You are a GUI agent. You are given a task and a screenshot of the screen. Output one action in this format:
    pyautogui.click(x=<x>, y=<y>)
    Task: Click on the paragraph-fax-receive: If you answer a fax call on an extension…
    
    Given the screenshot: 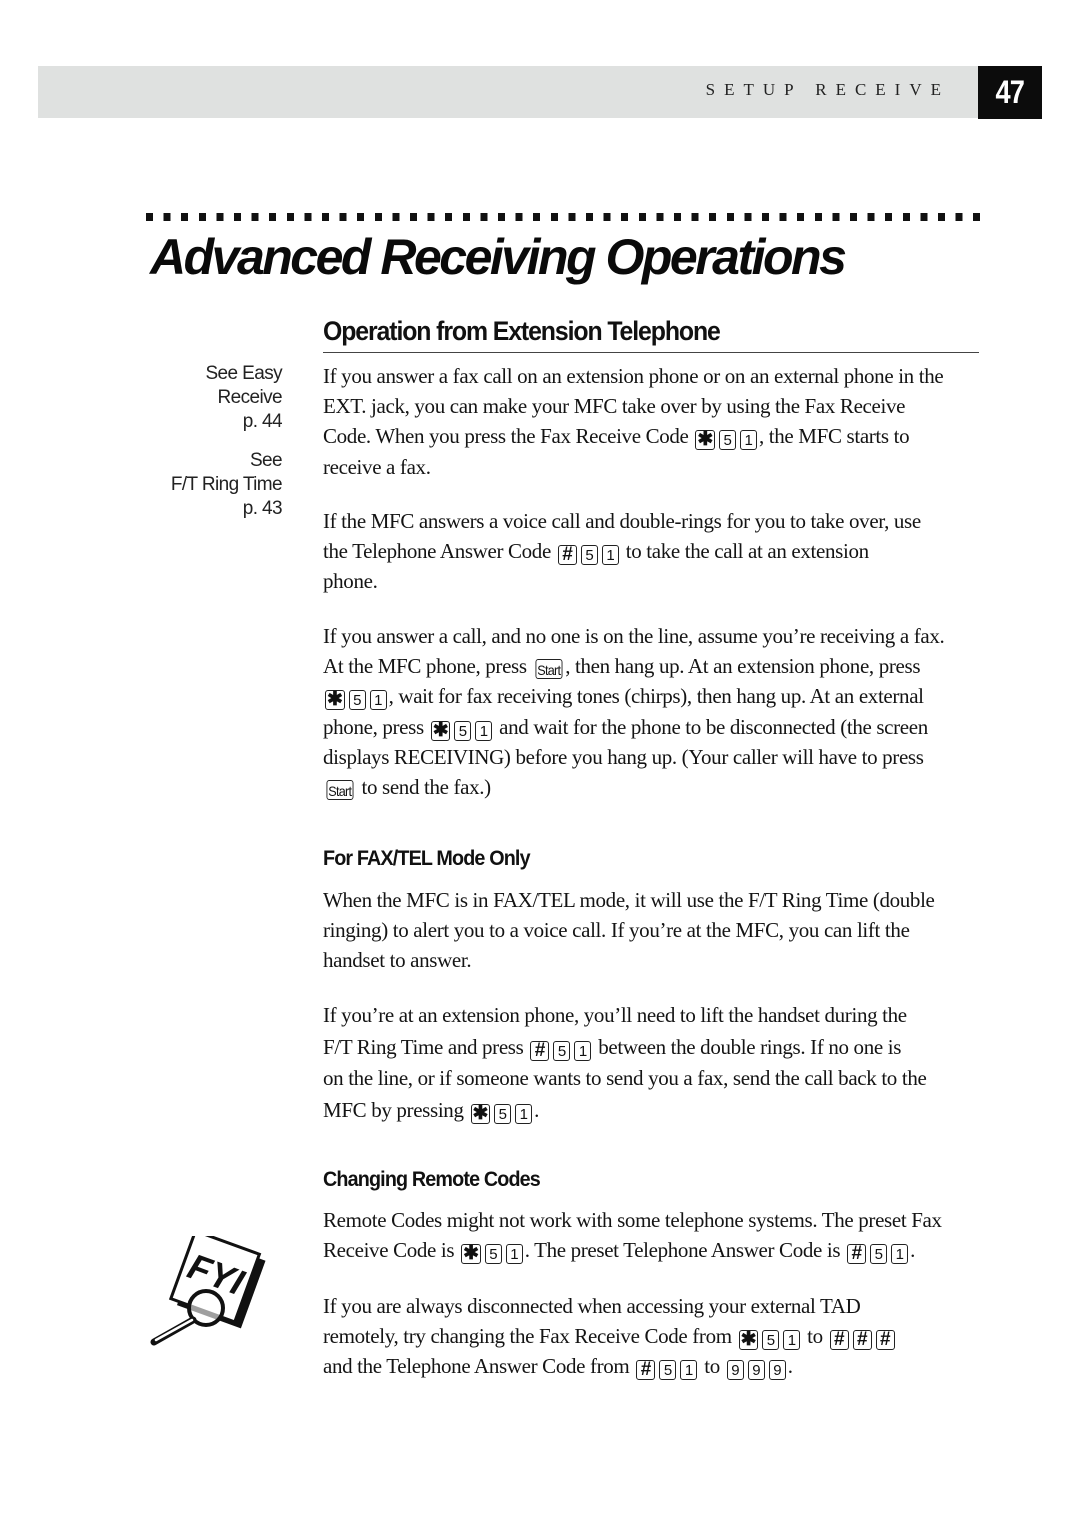 What is the action you would take?
    pyautogui.click(x=653, y=421)
    